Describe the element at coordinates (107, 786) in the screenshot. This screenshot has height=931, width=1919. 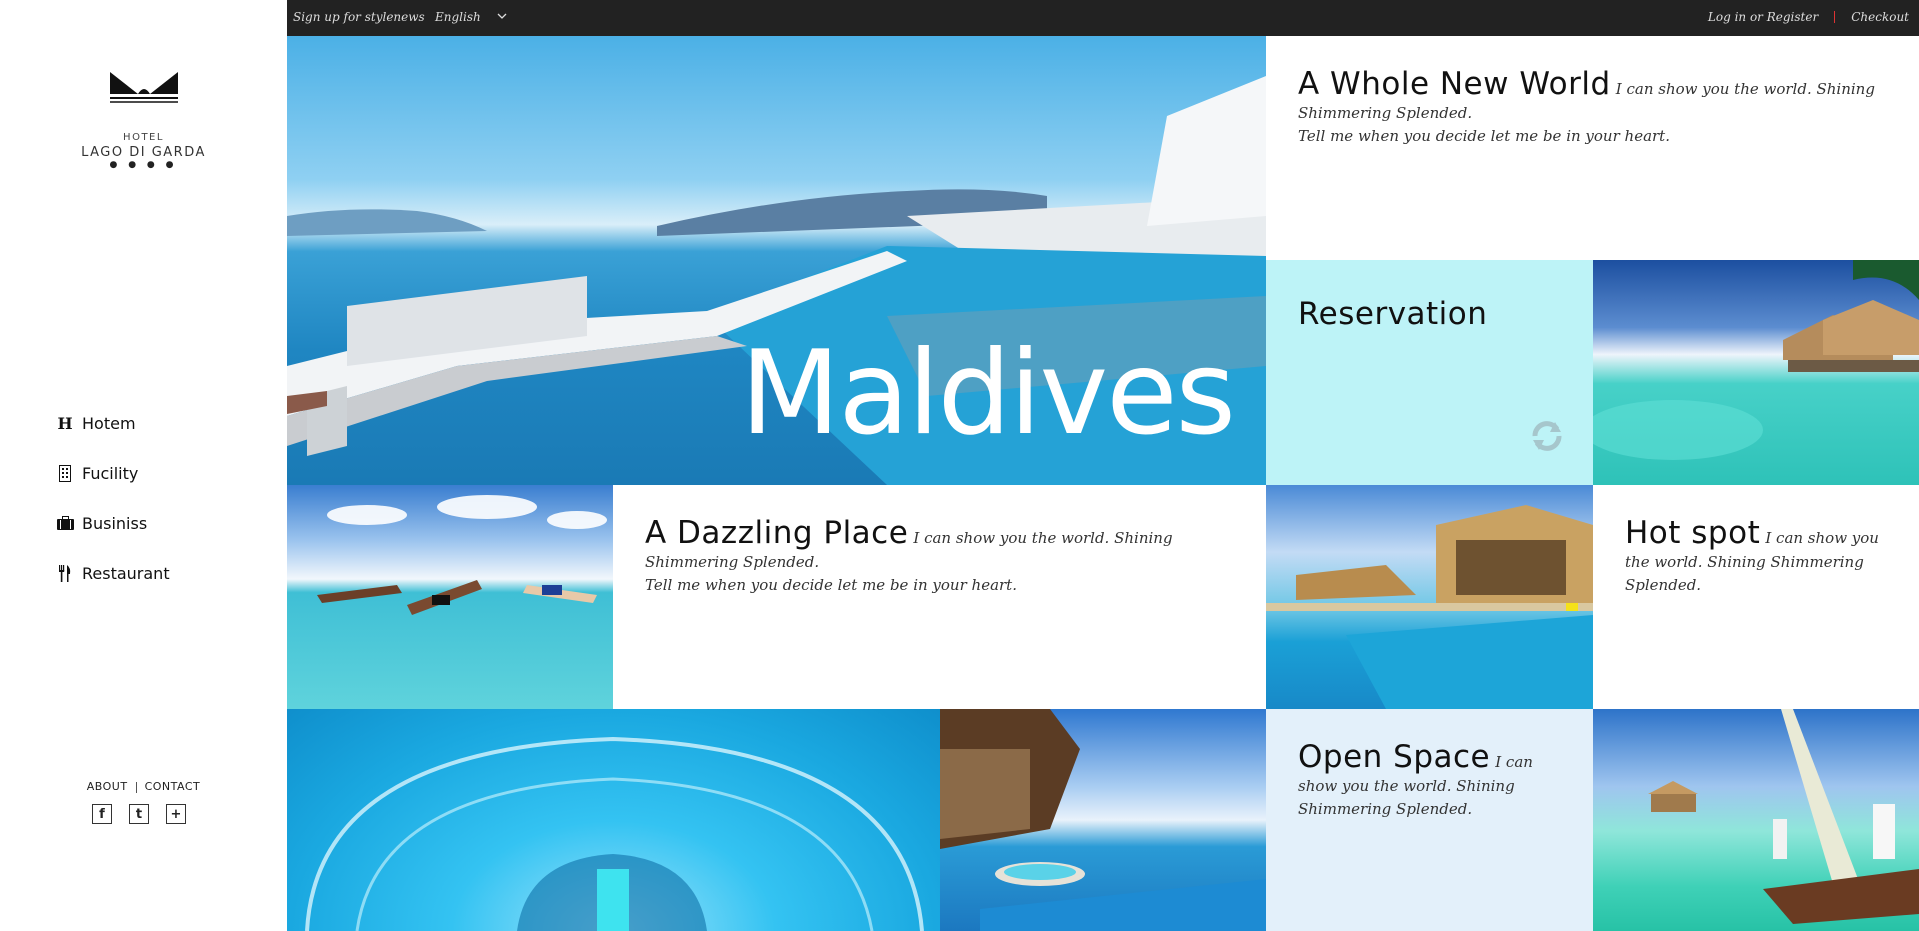
I see `about-link: ABOUT` at that location.